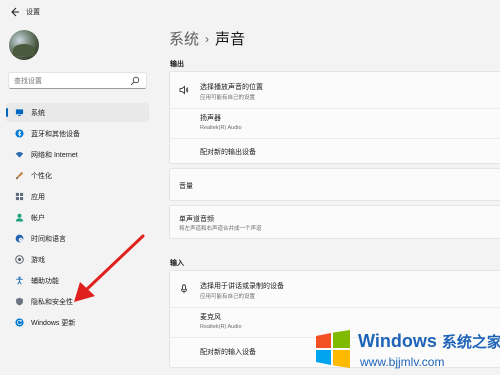 Image resolution: width=500 pixels, height=375 pixels. Describe the element at coordinates (77, 175) in the screenshot. I see `sidebar-item-personalization: 个性化` at that location.